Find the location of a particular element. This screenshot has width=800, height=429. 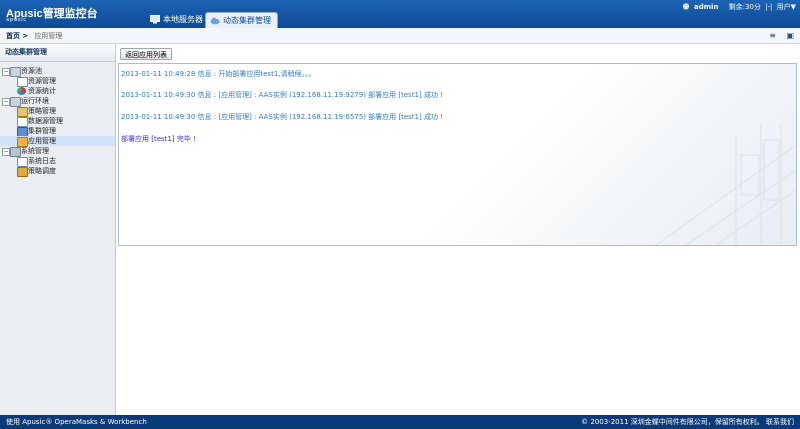

tab-dynamic-cluster: 动态集群管理 is located at coordinates (241, 20).